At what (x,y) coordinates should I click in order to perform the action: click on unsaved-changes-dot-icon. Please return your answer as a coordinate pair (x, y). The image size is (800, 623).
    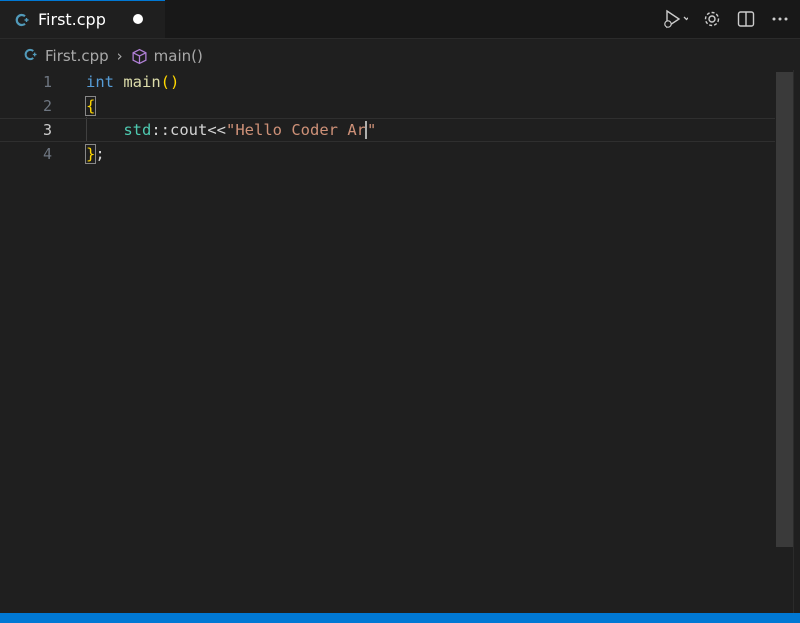
    Looking at the image, I should click on (138, 19).